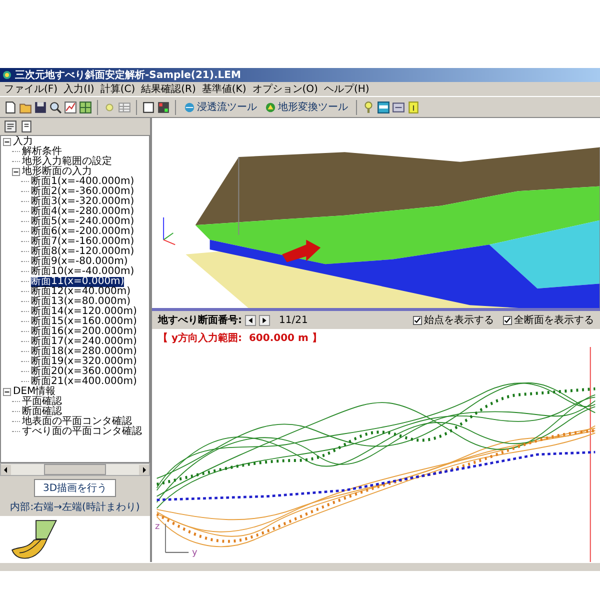 The width and height of the screenshot is (600, 600). I want to click on save-icon, so click(40, 107).